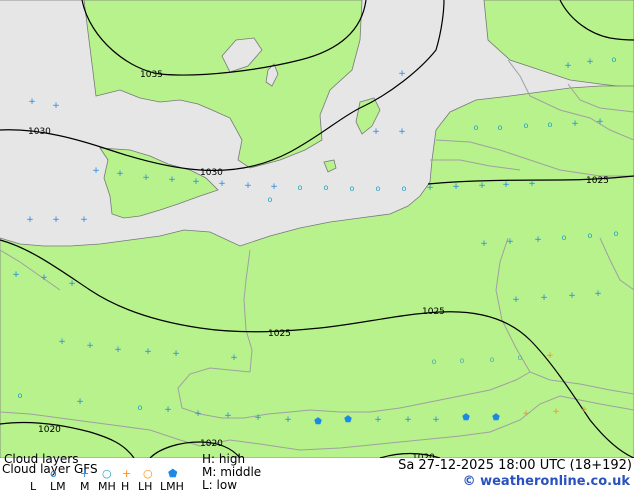 Image resolution: width=634 pixels, height=493 pixels. What do you see at coordinates (172, 486) in the screenshot?
I see `legend-abbr-lmh: LMH` at bounding box center [172, 486].